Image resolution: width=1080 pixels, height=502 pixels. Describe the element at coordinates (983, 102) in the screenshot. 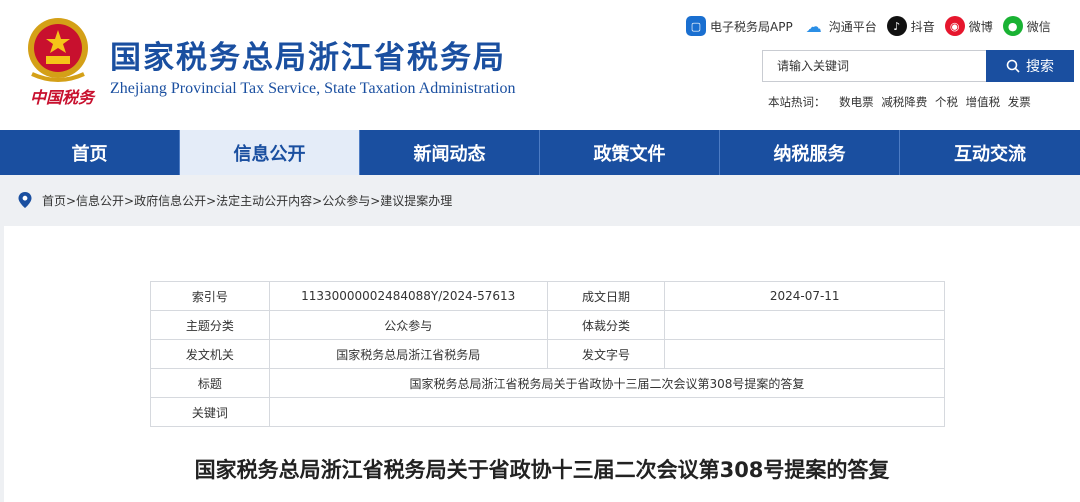

I see `hot-keyword: 增值税` at that location.